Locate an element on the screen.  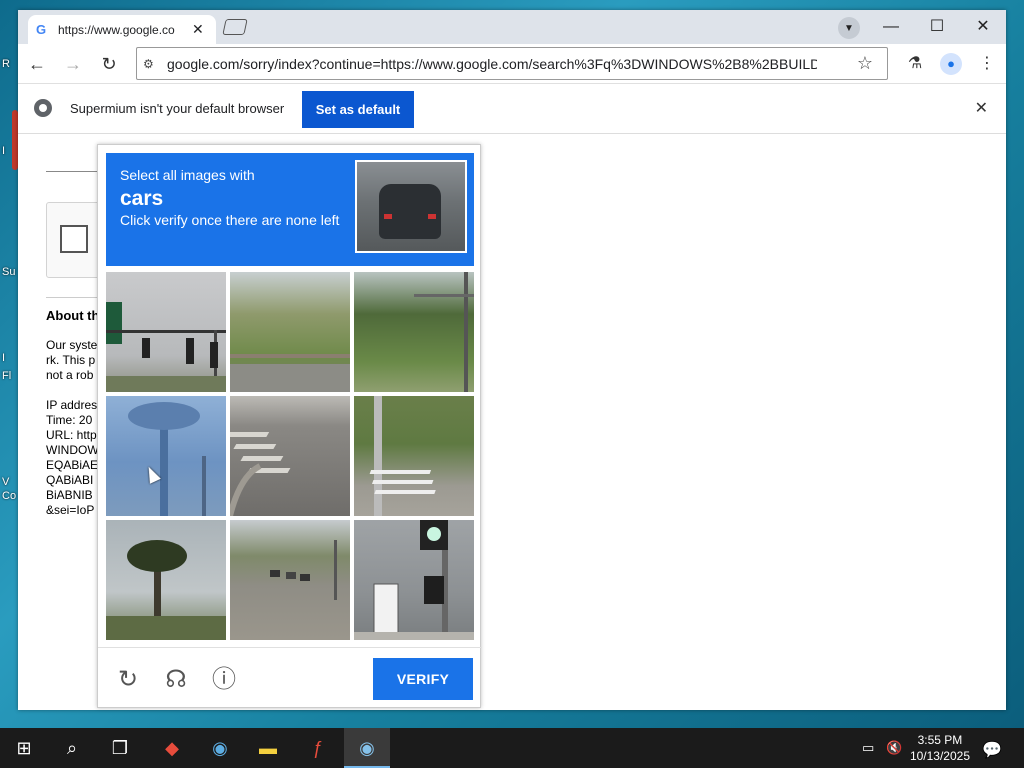
hillside-guardrail-image is located at coordinates (290, 373).